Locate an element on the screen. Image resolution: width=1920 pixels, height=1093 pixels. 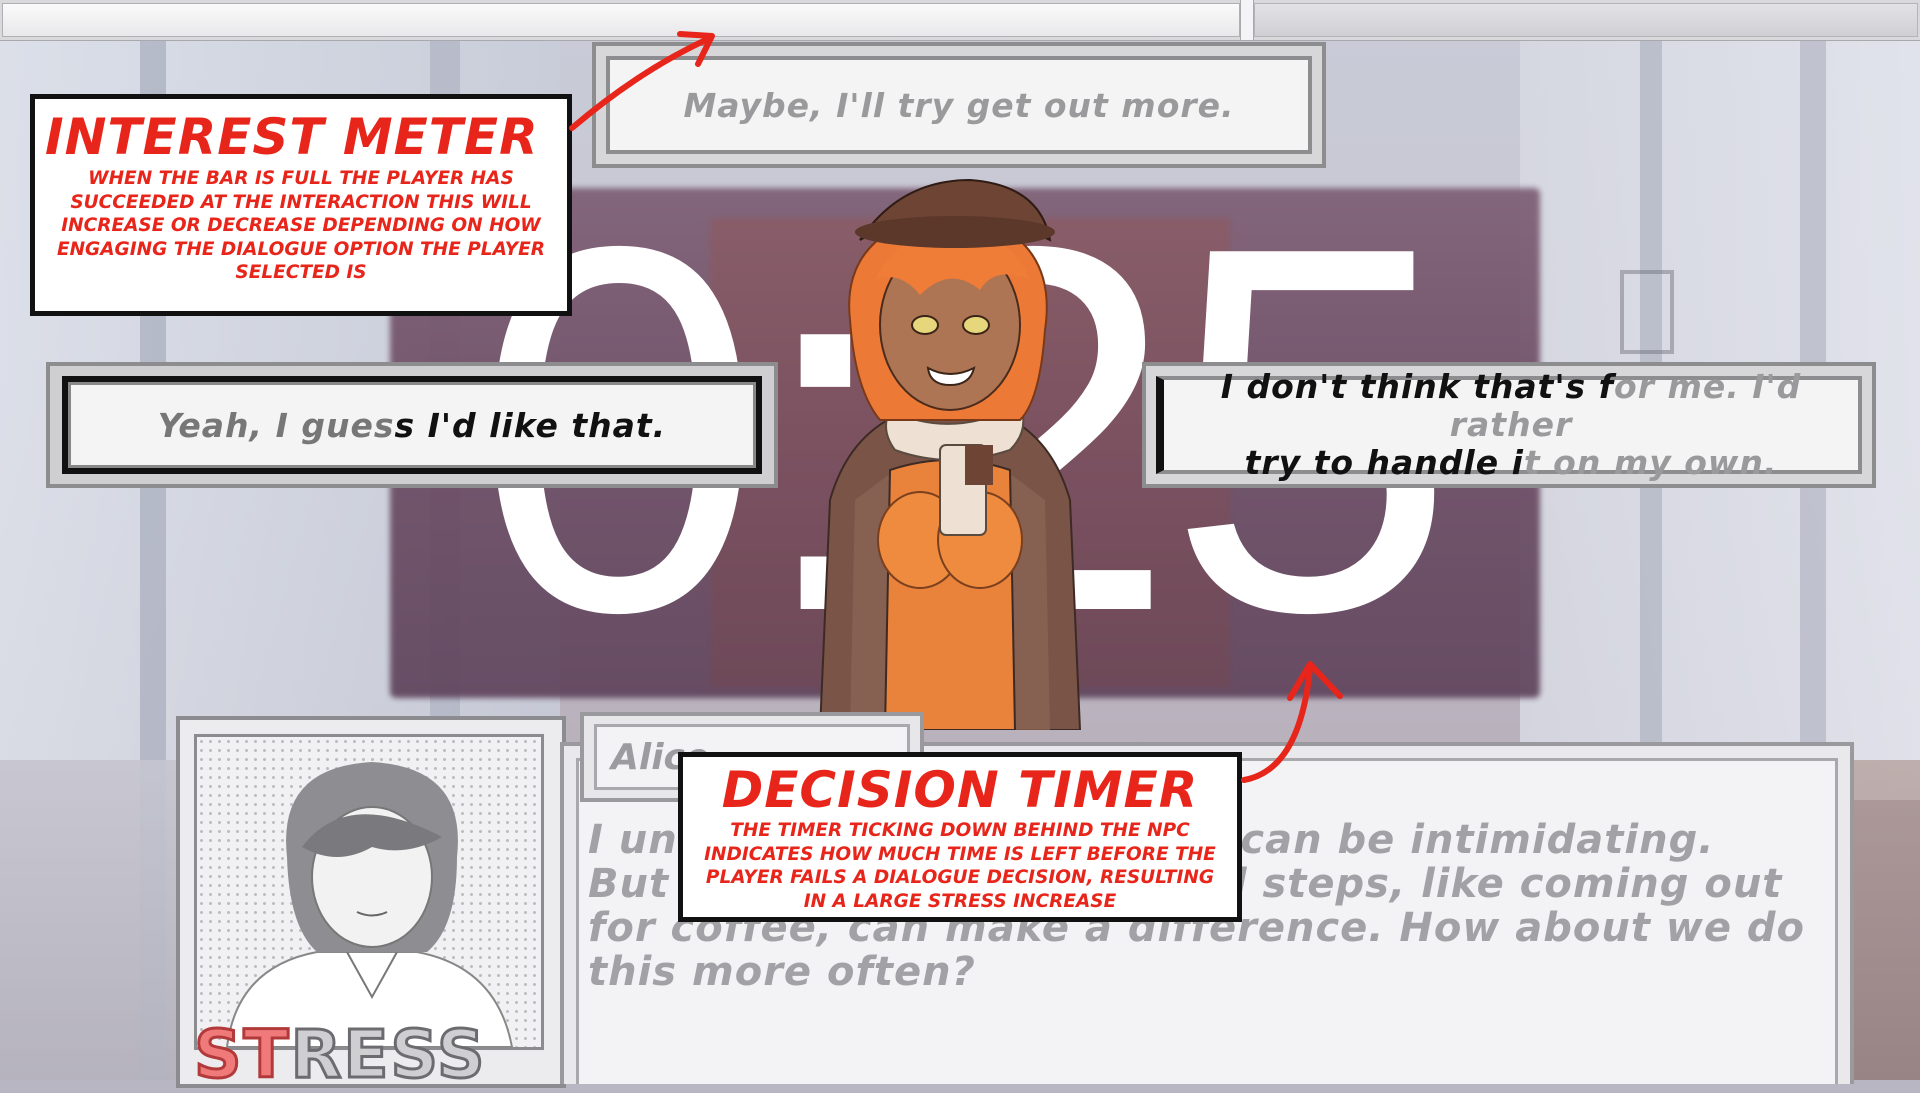
npc-character is located at coordinates (950, 454).